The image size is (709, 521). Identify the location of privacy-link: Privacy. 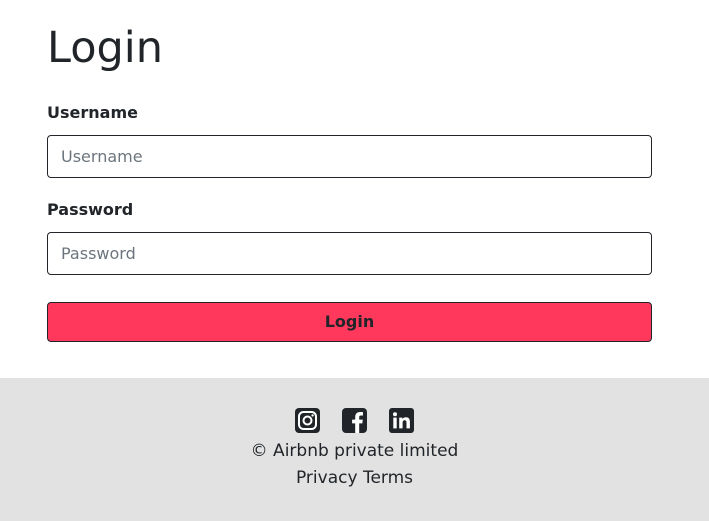
(327, 478).